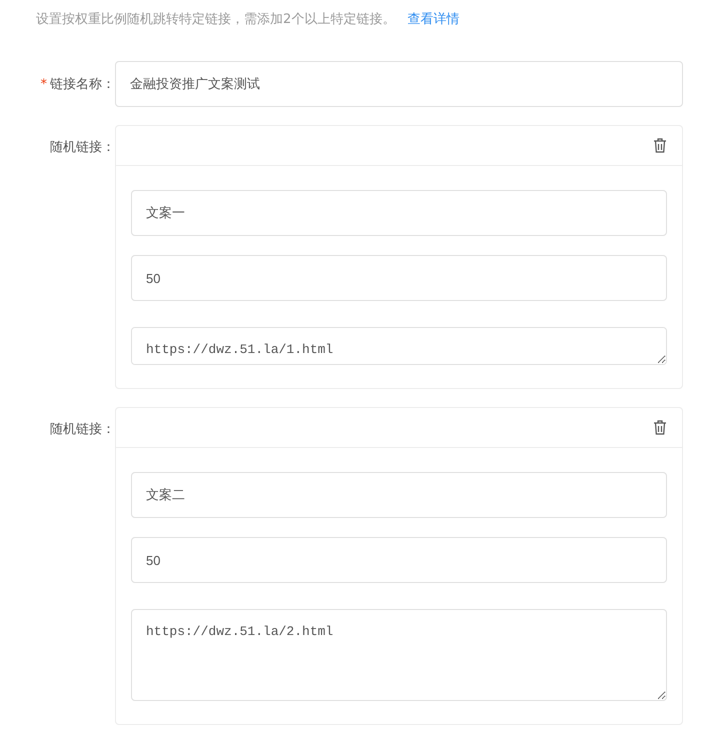  Describe the element at coordinates (399, 655) in the screenshot. I see `url-field: https://dwz.51.la/2.html` at that location.